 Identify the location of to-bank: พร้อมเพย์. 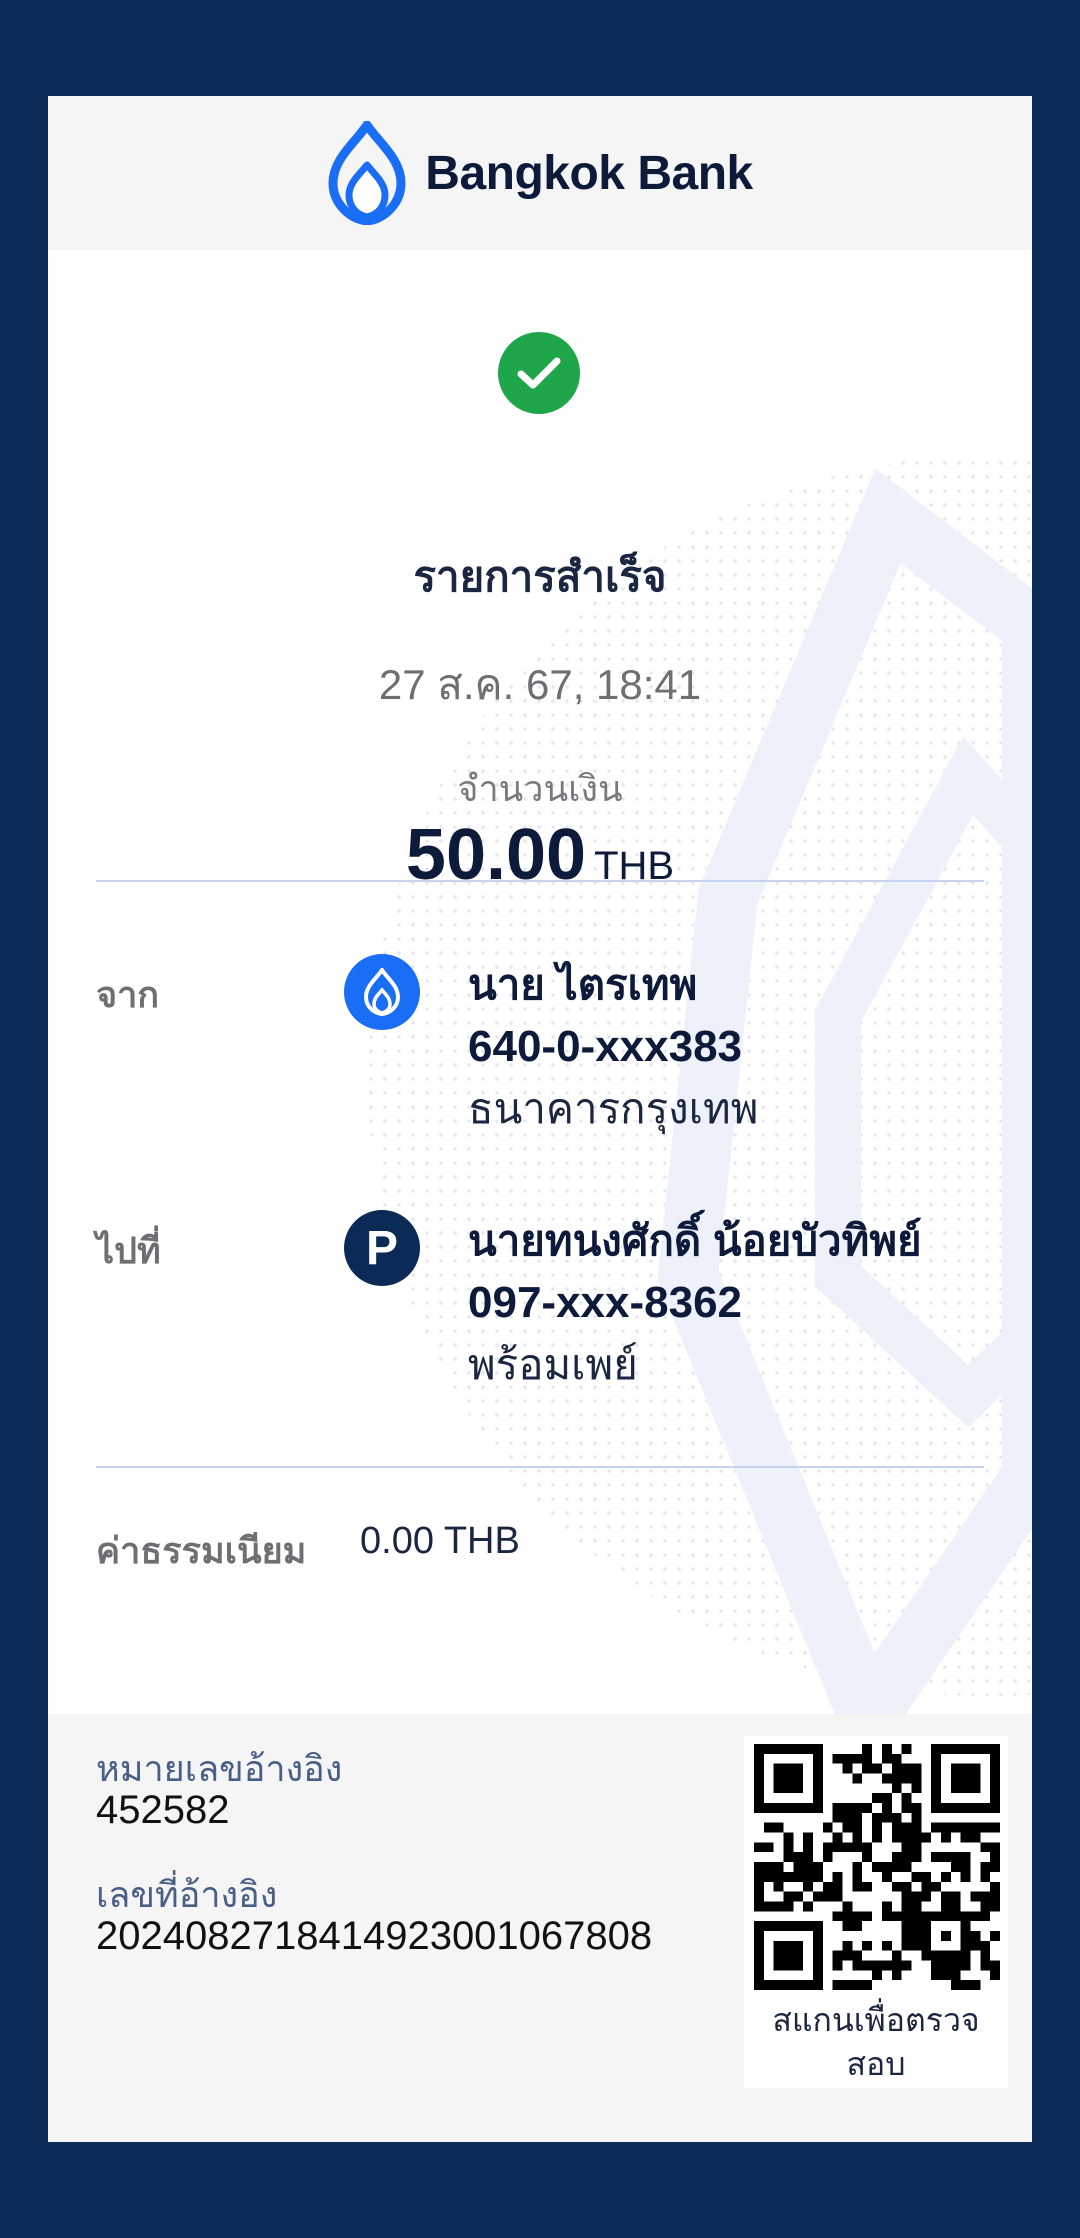
(553, 1364).